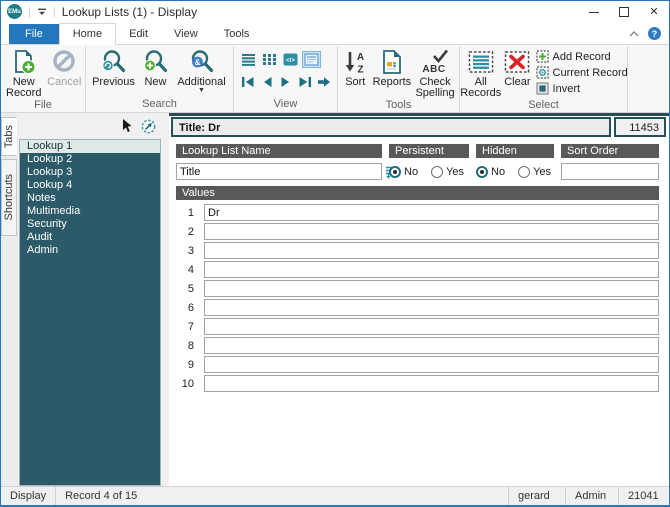 This screenshot has height=507, width=670. I want to click on grid-view-icon, so click(269, 59).